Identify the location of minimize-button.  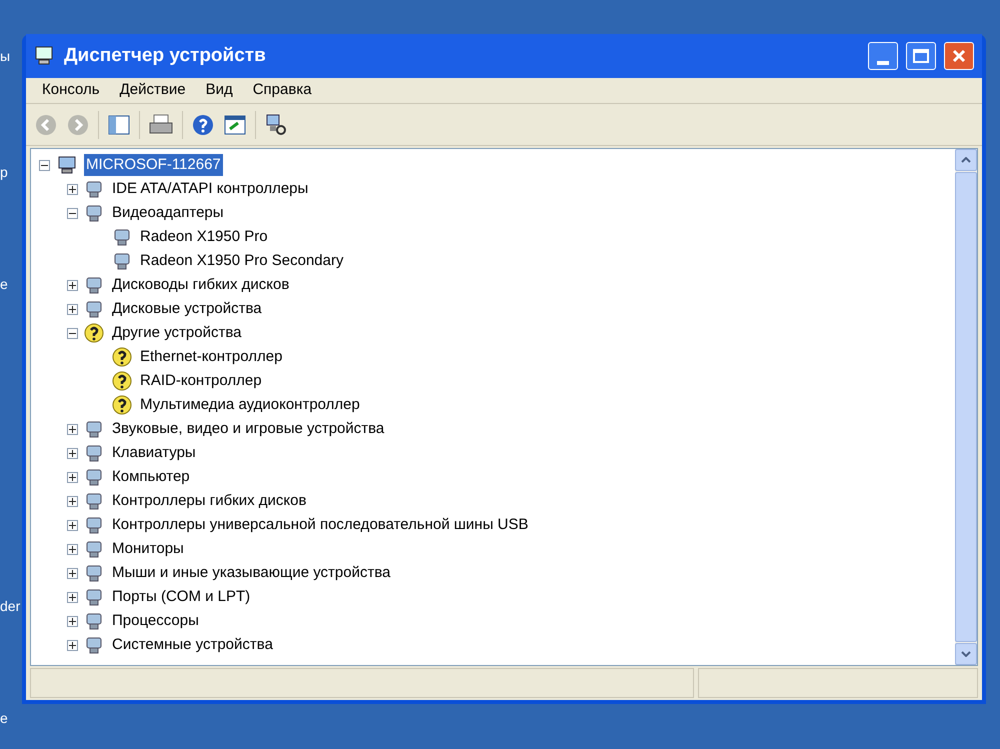
(883, 56).